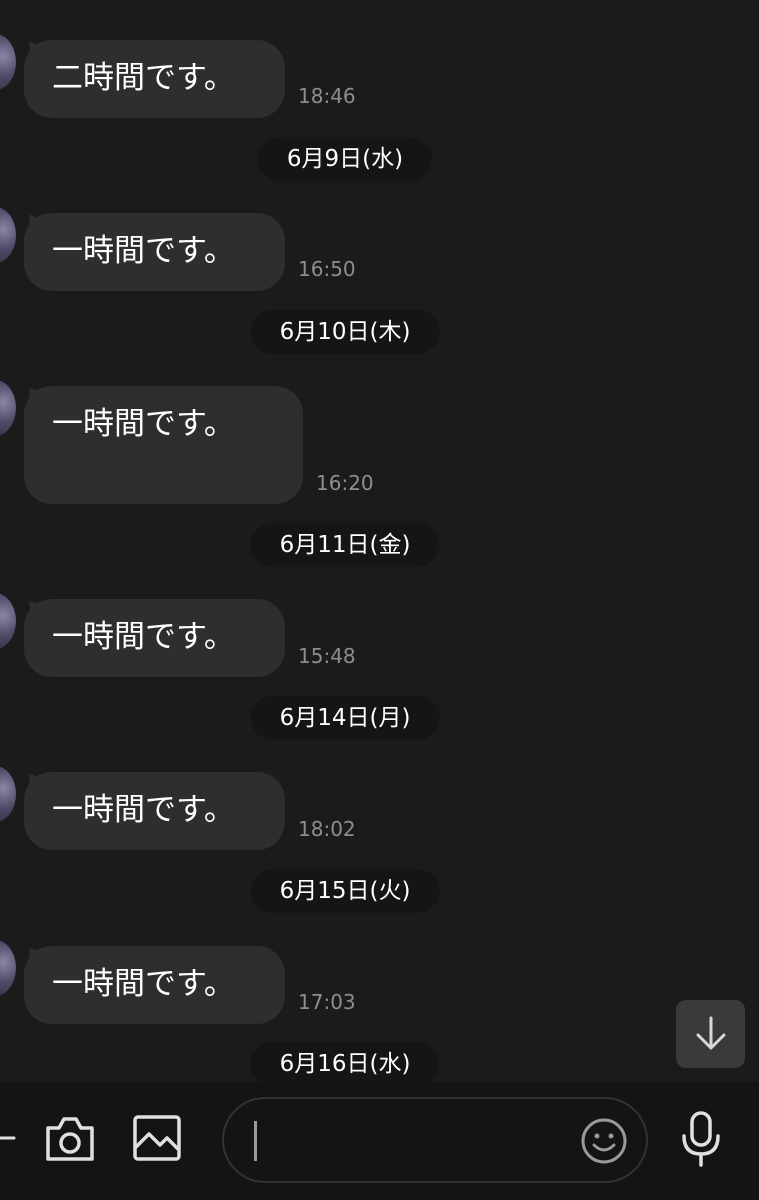  What do you see at coordinates (701, 1139) in the screenshot?
I see `microphone-icon` at bounding box center [701, 1139].